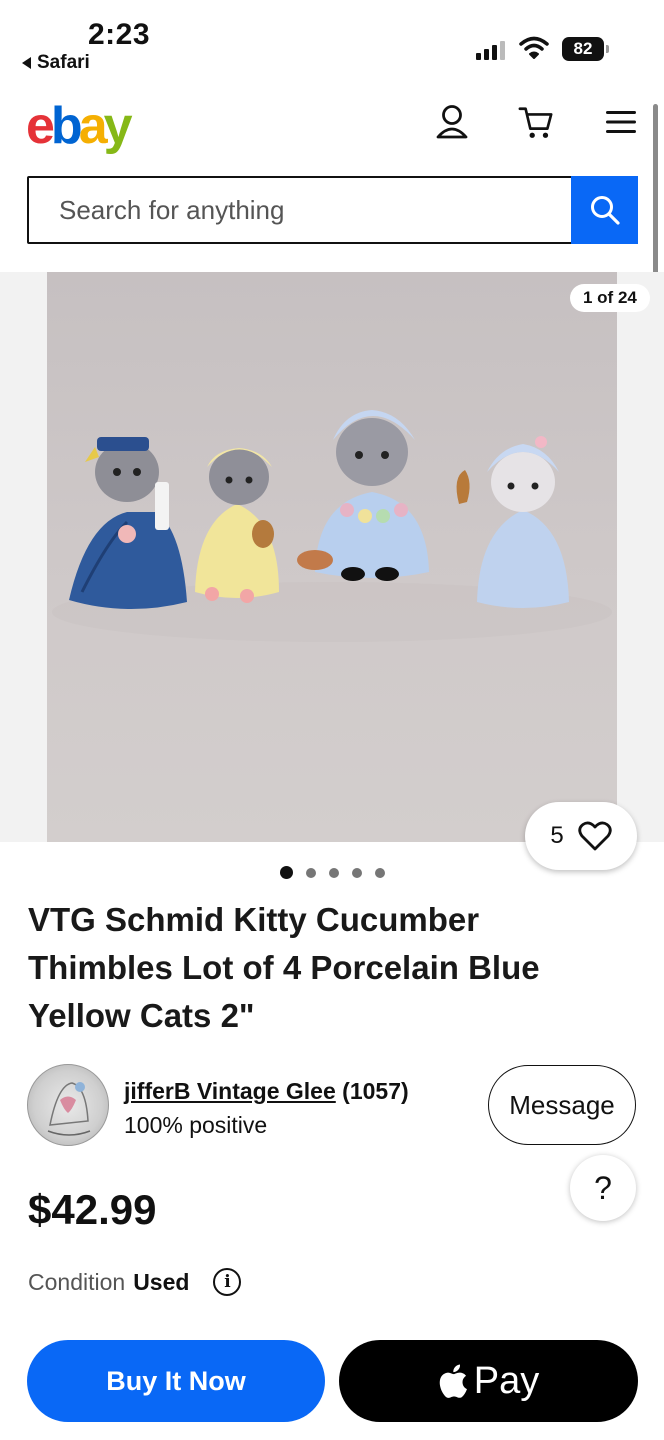  Describe the element at coordinates (196, 1125) in the screenshot. I see `seller-positive-feedback: 100% positive` at that location.